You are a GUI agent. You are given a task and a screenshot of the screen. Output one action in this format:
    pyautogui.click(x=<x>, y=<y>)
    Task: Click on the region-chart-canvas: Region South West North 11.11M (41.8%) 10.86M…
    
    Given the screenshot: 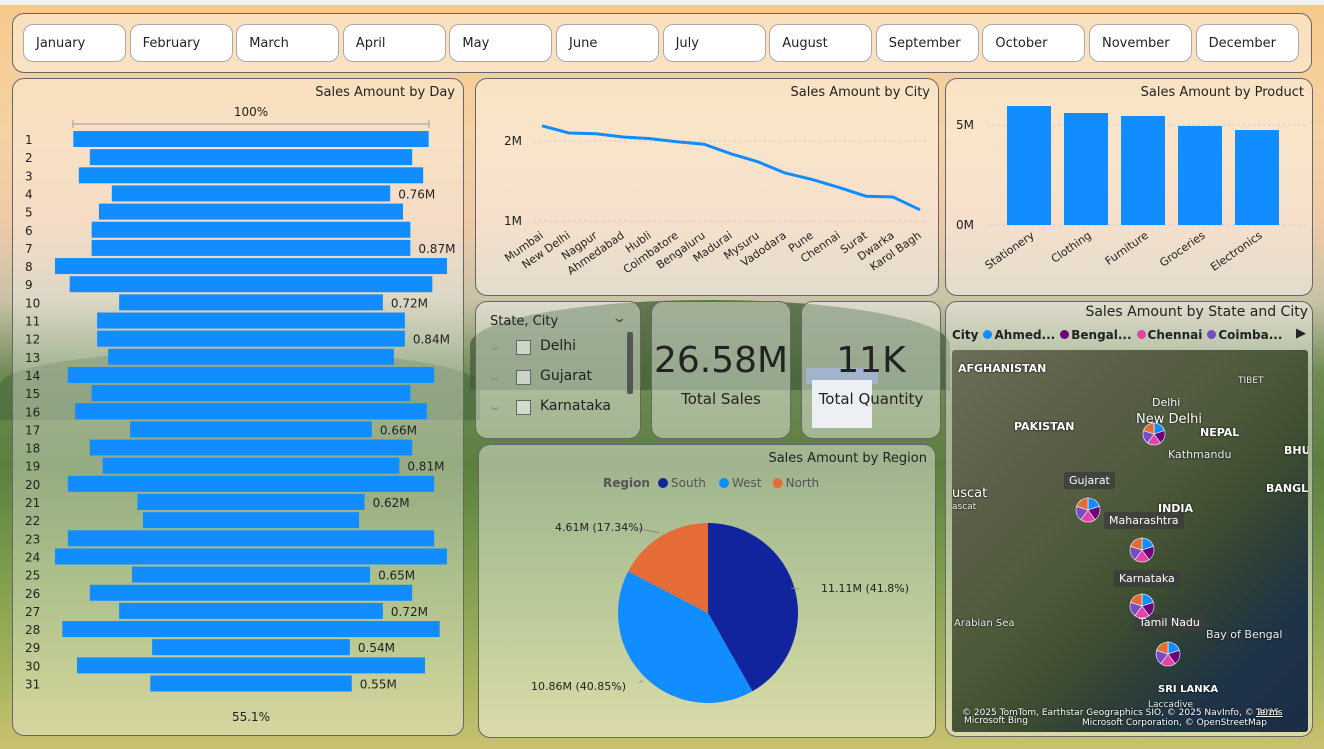 What is the action you would take?
    pyautogui.click(x=720, y=589)
    